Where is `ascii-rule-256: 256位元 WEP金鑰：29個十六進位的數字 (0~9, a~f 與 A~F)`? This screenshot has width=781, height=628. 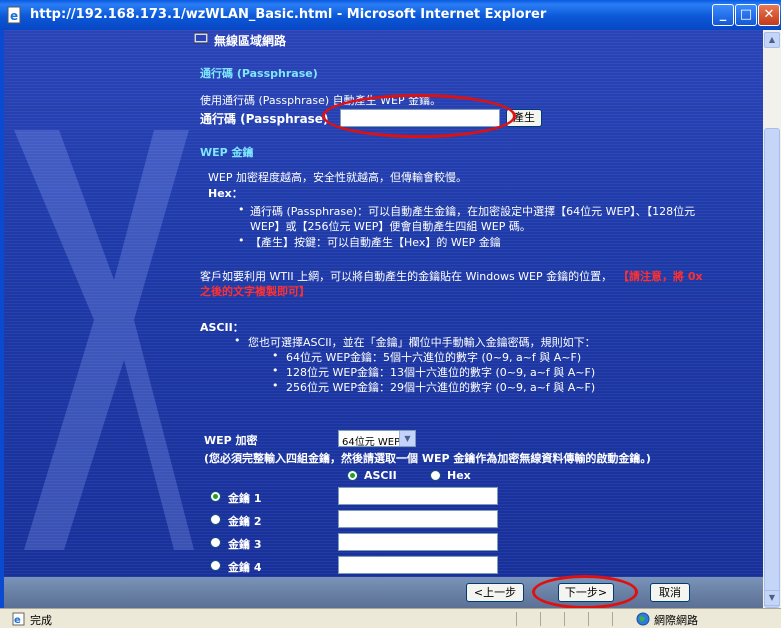
ascii-rule-256: 256位元 WEP金鑰：29個十六進位的數字 (0~9, a~f 與 A~F) is located at coordinates (441, 387).